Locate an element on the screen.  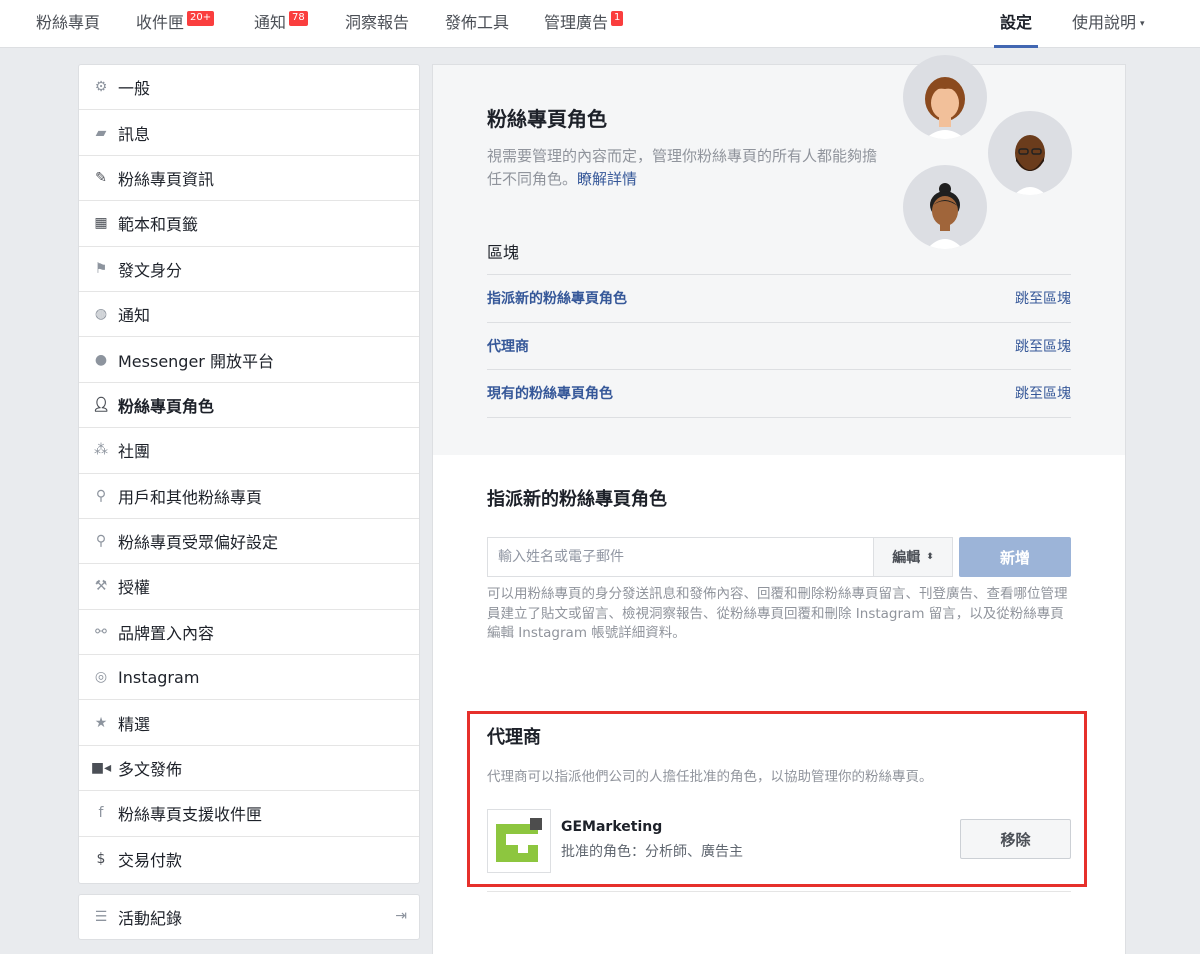
nav-page: 粉絲專頁 is located at coordinates (68, 24).